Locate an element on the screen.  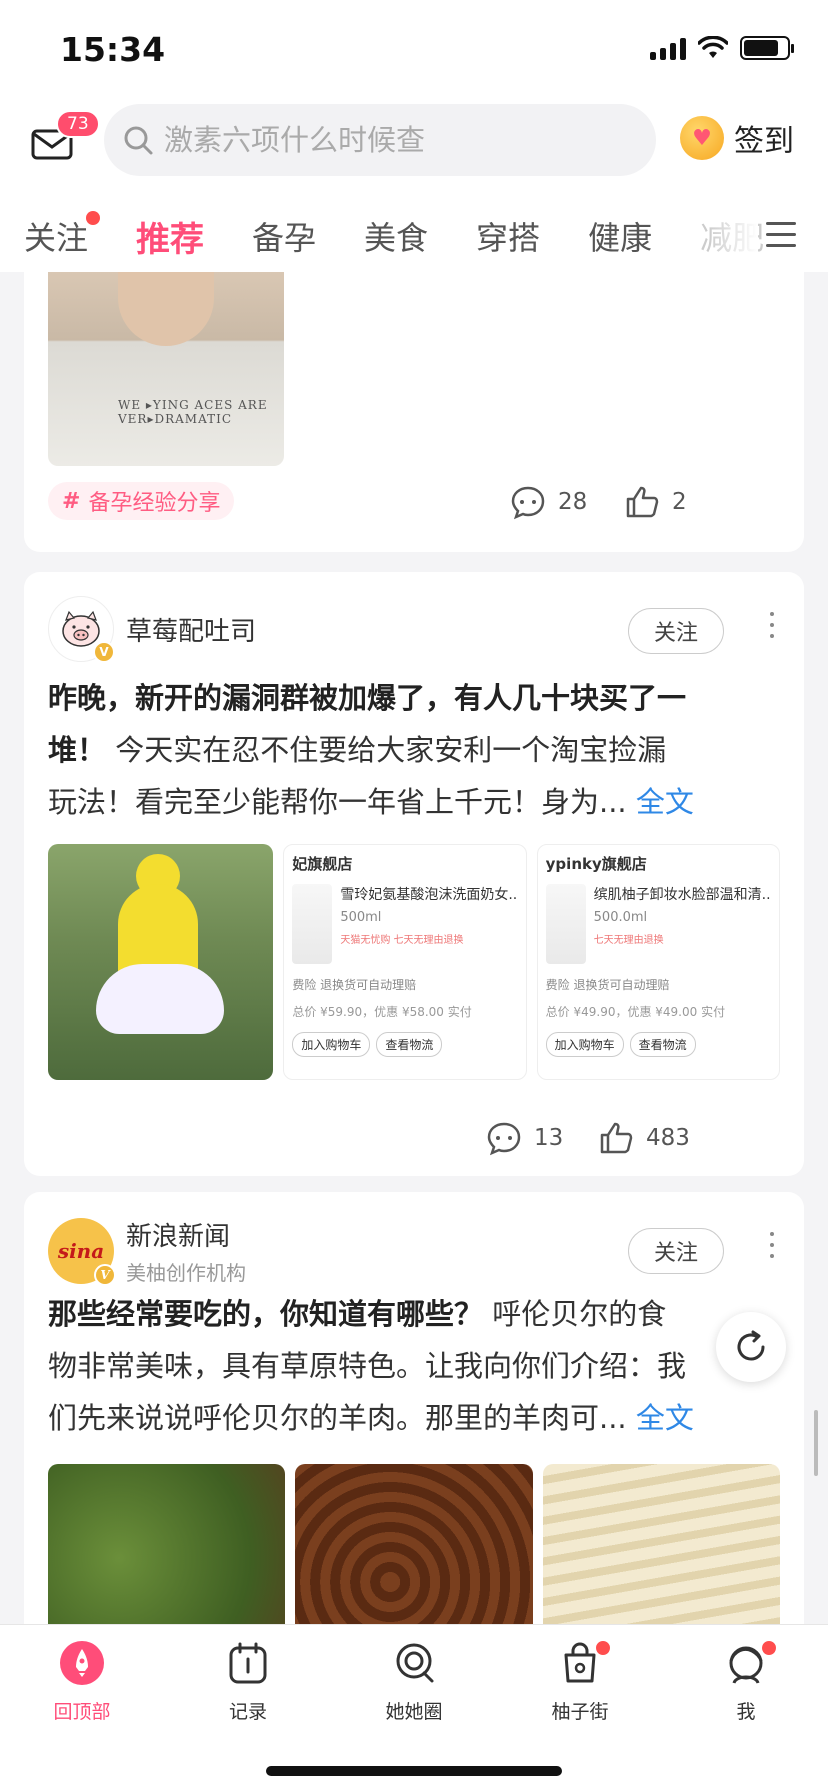
tab-follow: 关注 is located at coordinates (62, 235).